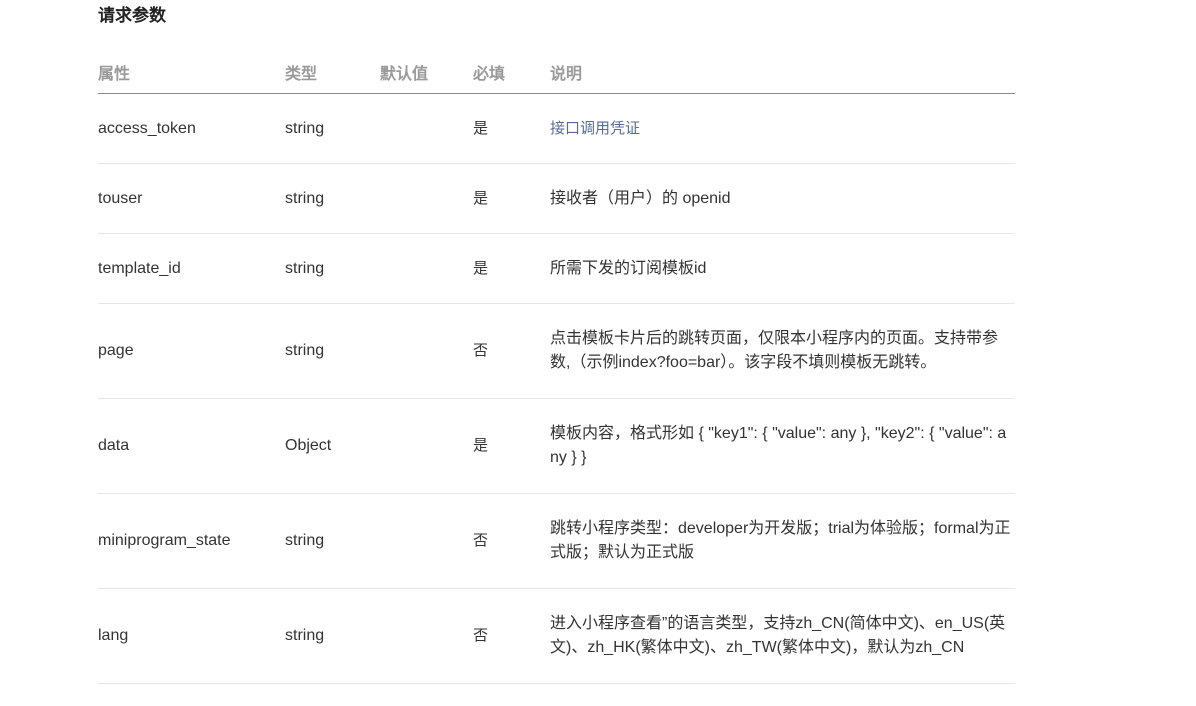 The height and width of the screenshot is (706, 1196). I want to click on param-name: access_token, so click(191, 128).